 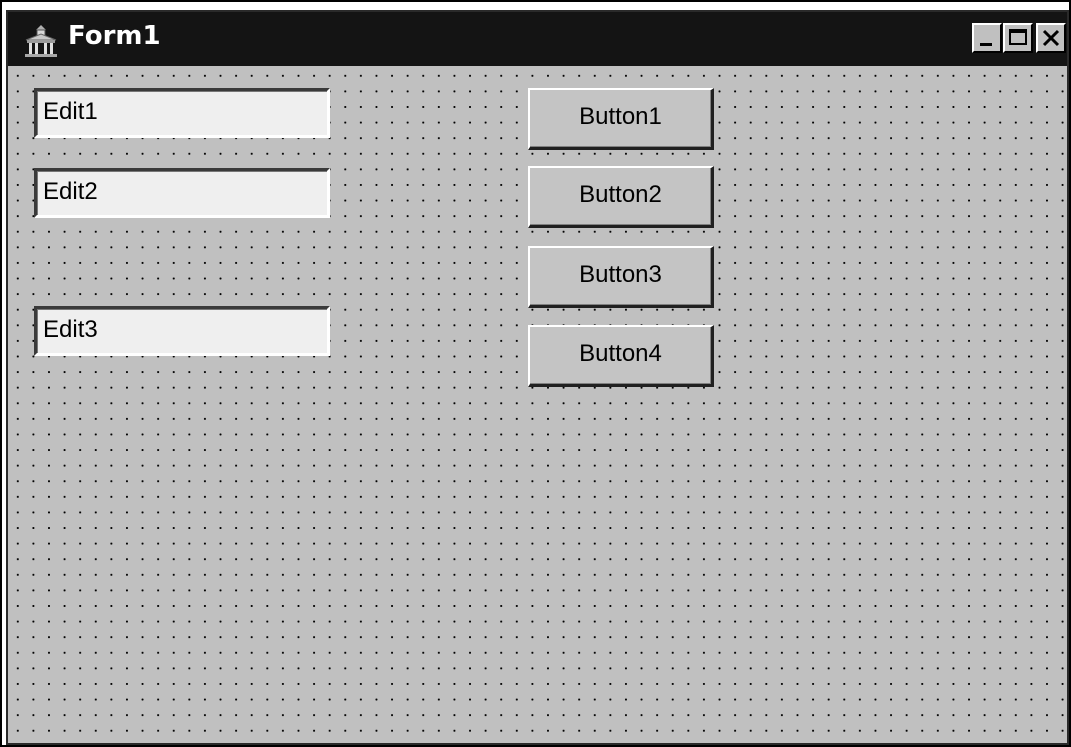 What do you see at coordinates (987, 38) in the screenshot?
I see `minimize-button` at bounding box center [987, 38].